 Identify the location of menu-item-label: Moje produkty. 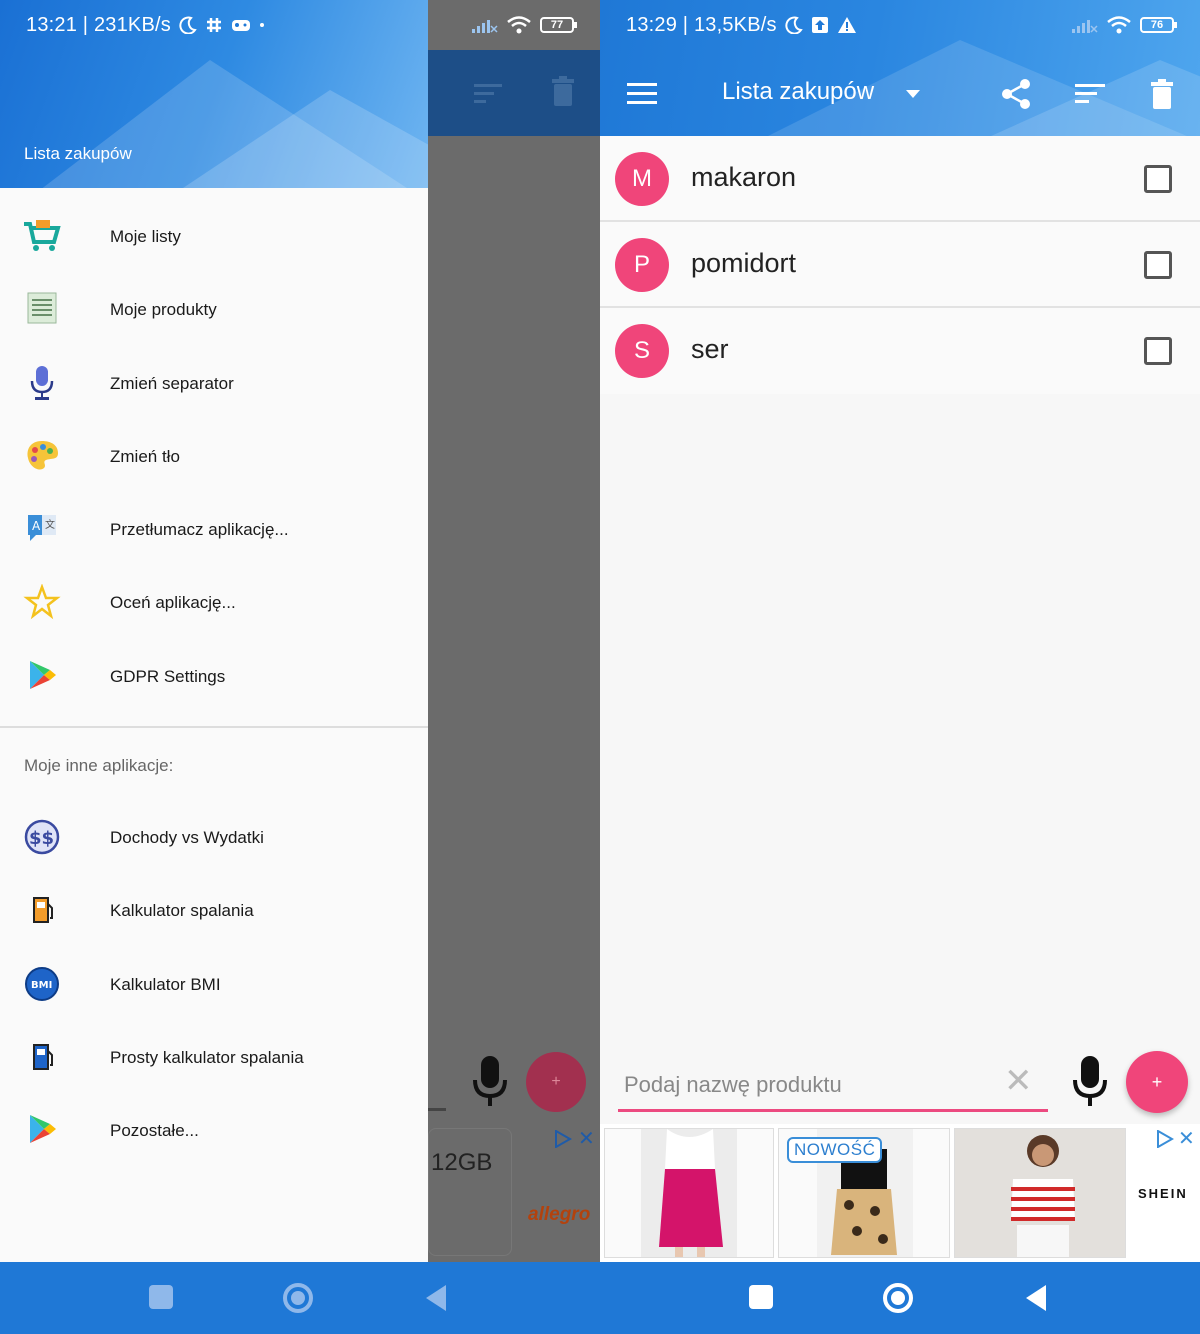
(163, 310).